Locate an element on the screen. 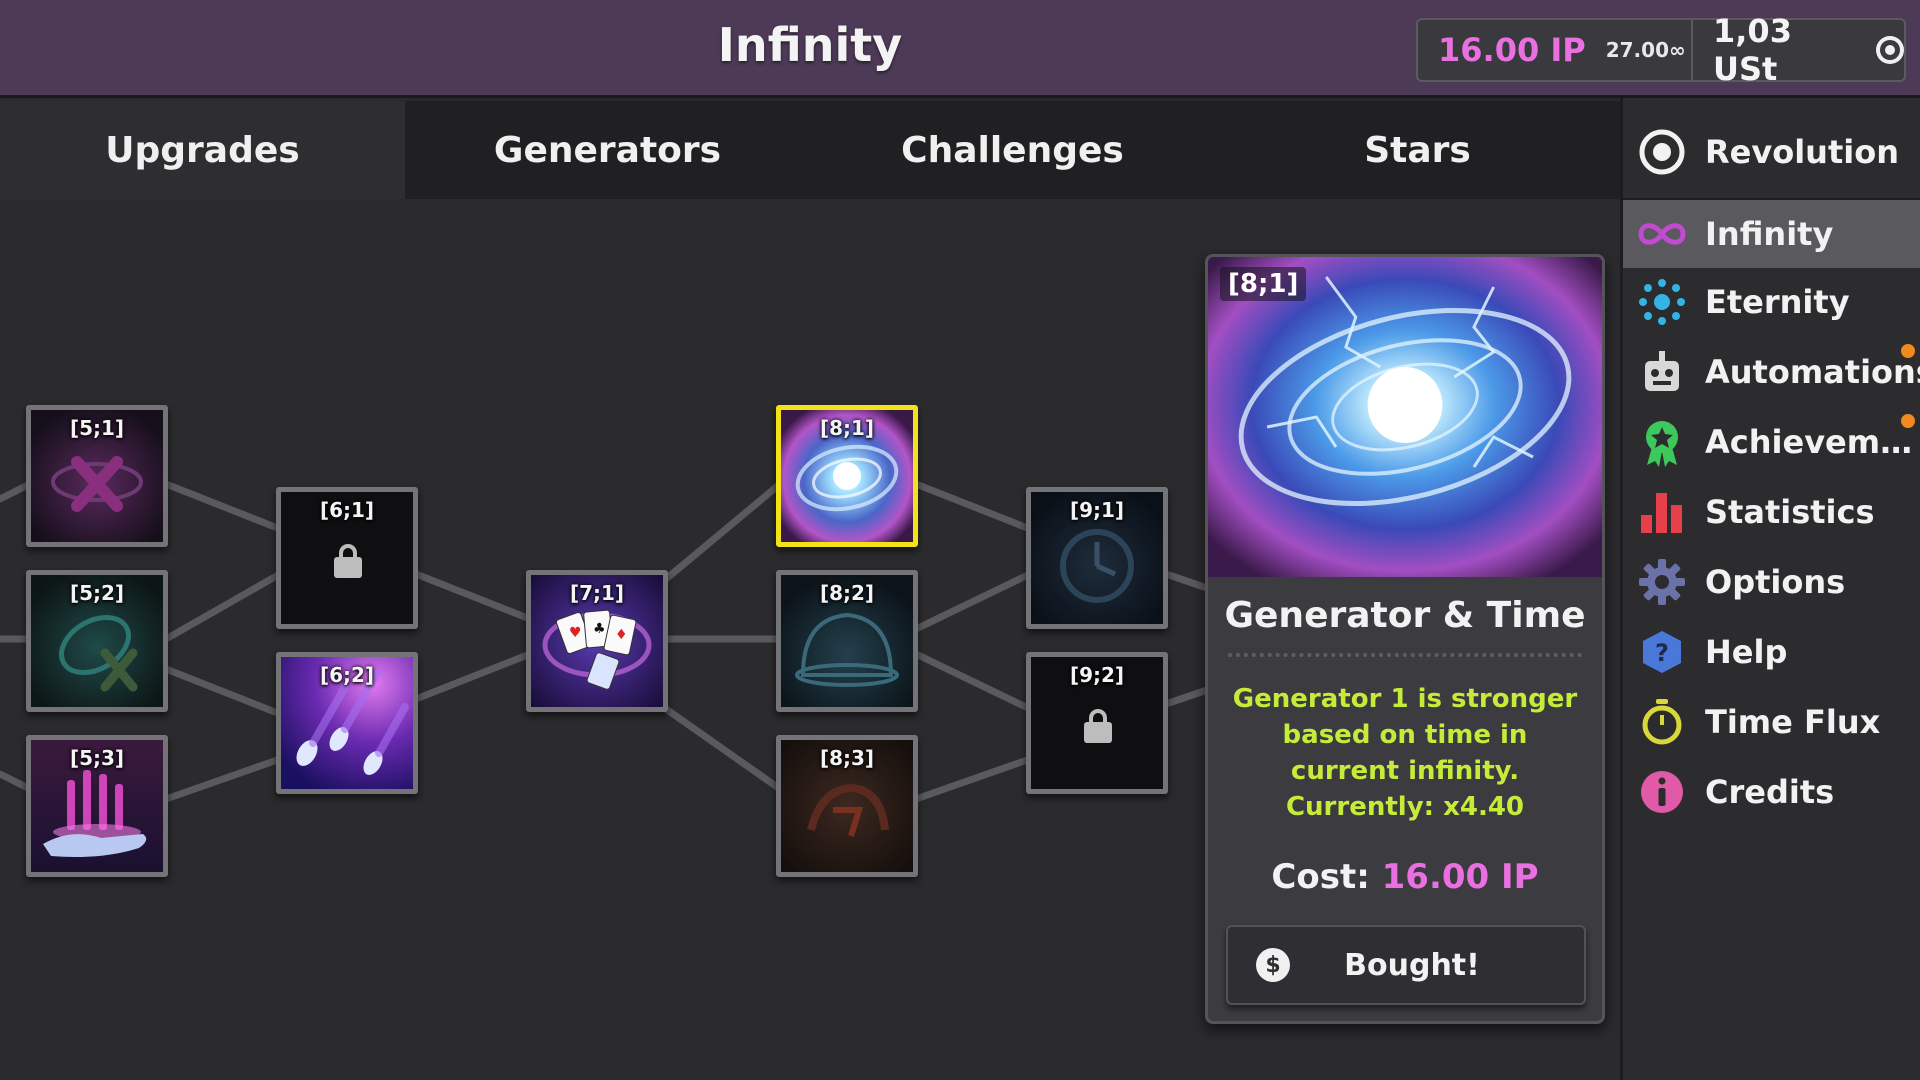  upgrade-label: [6;2] is located at coordinates (347, 675).